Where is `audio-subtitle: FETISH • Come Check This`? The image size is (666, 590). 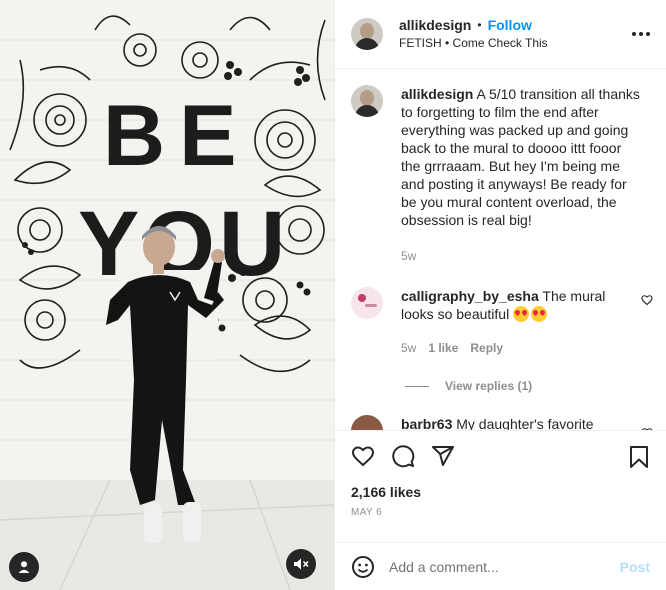 audio-subtitle: FETISH • Come Check This is located at coordinates (473, 43).